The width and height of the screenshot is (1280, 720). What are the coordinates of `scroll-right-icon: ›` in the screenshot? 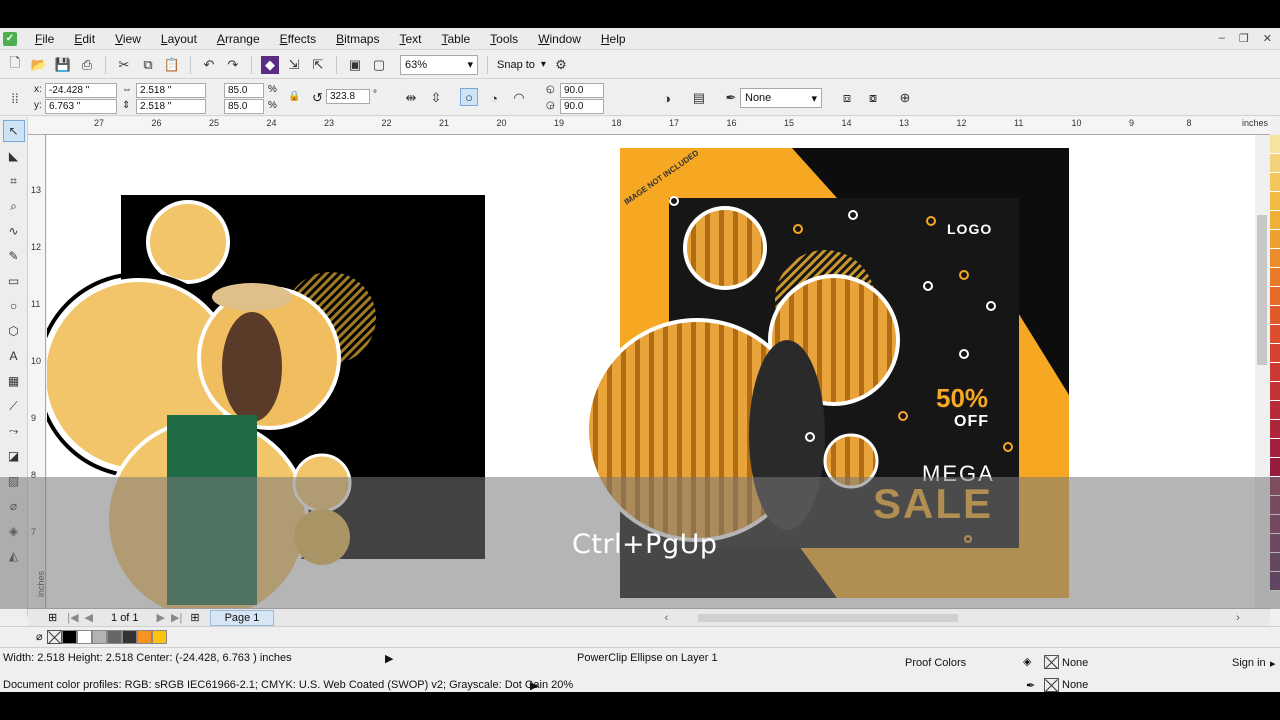 It's located at (1238, 618).